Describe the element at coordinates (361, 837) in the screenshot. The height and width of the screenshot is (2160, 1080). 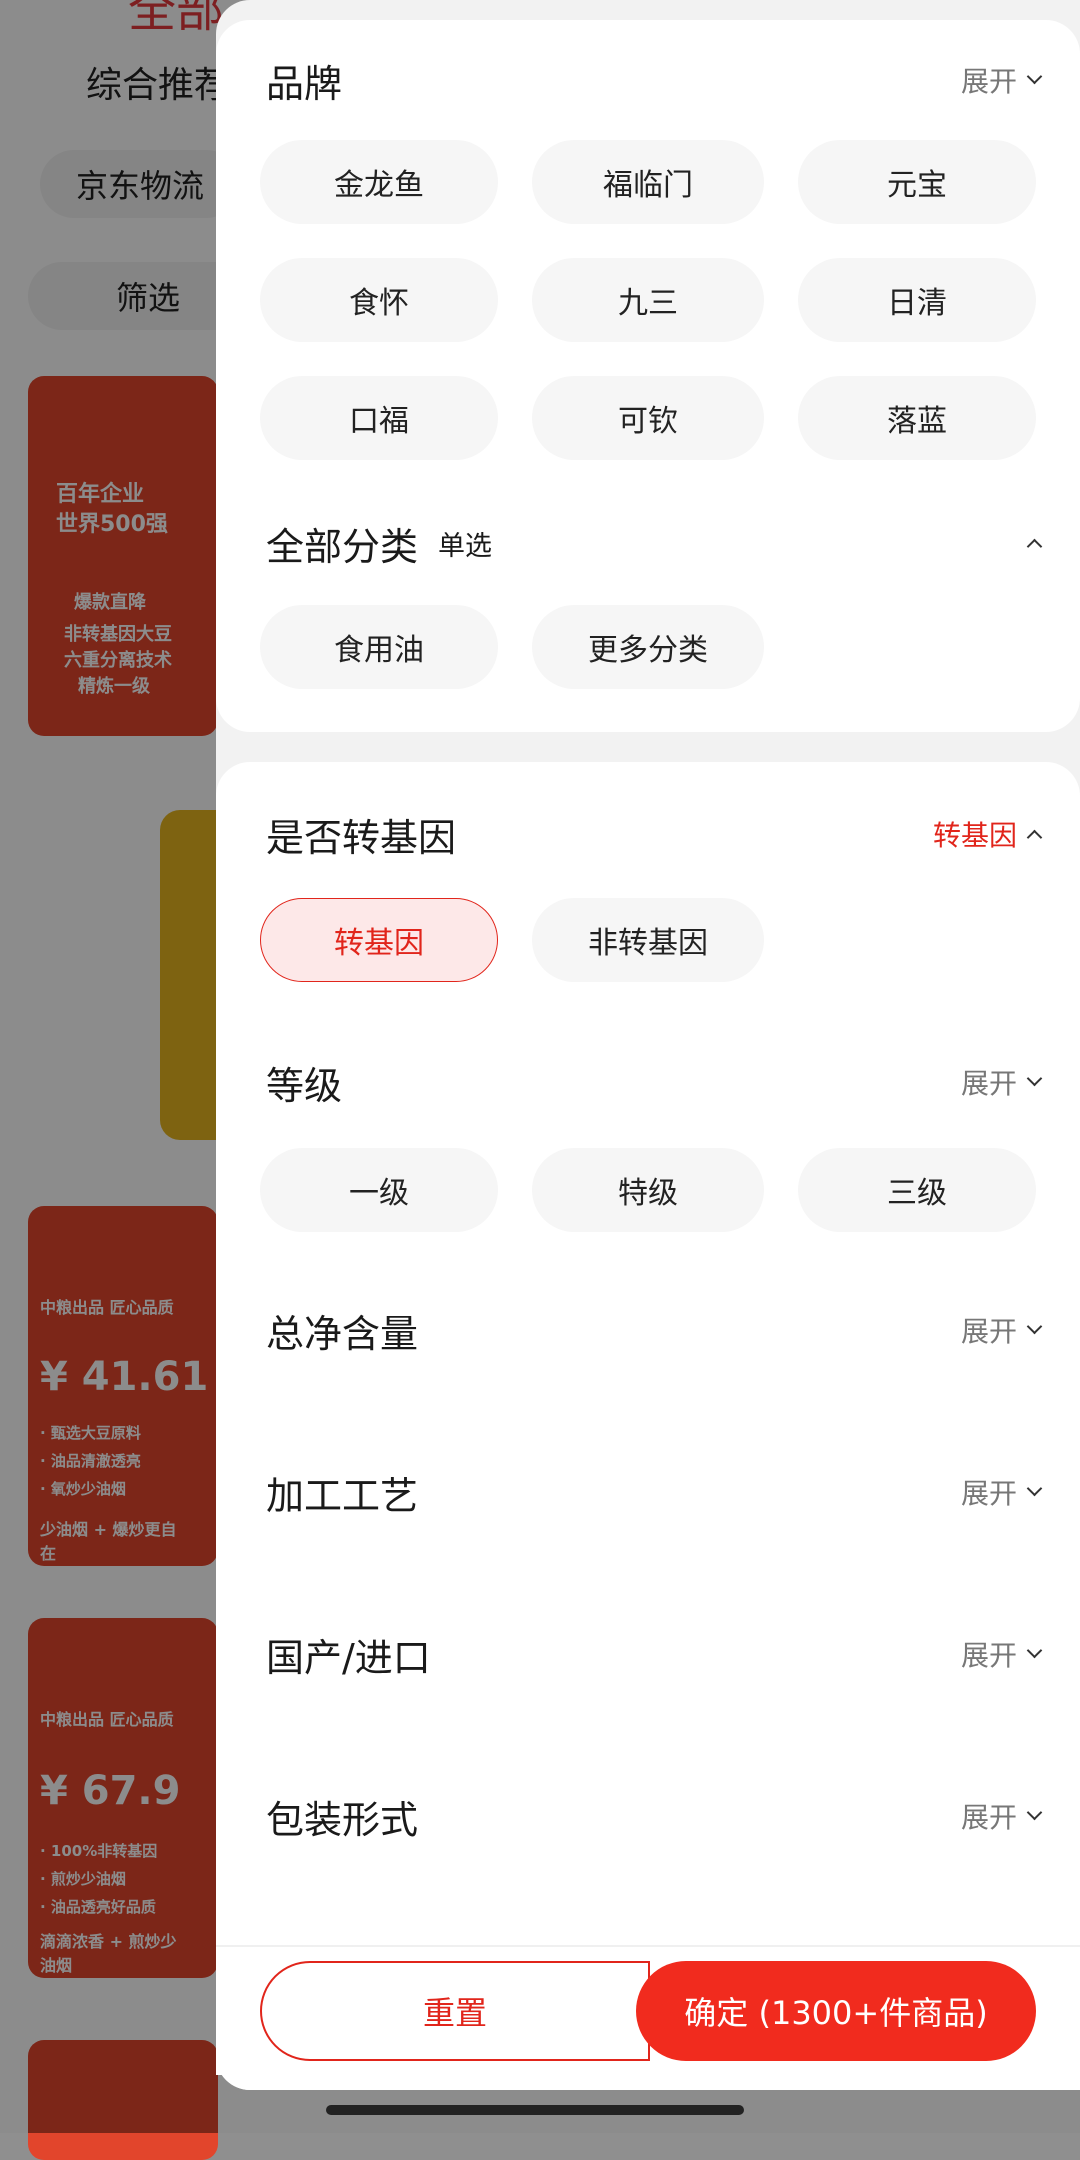
I see `gmo-title: 是否转基因` at that location.